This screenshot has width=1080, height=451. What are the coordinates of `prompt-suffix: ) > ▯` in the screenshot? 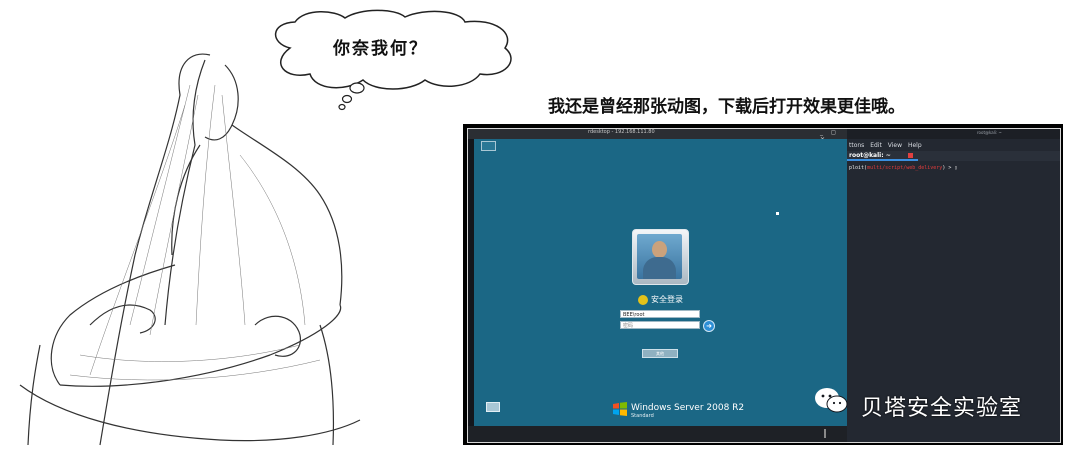 It's located at (950, 168).